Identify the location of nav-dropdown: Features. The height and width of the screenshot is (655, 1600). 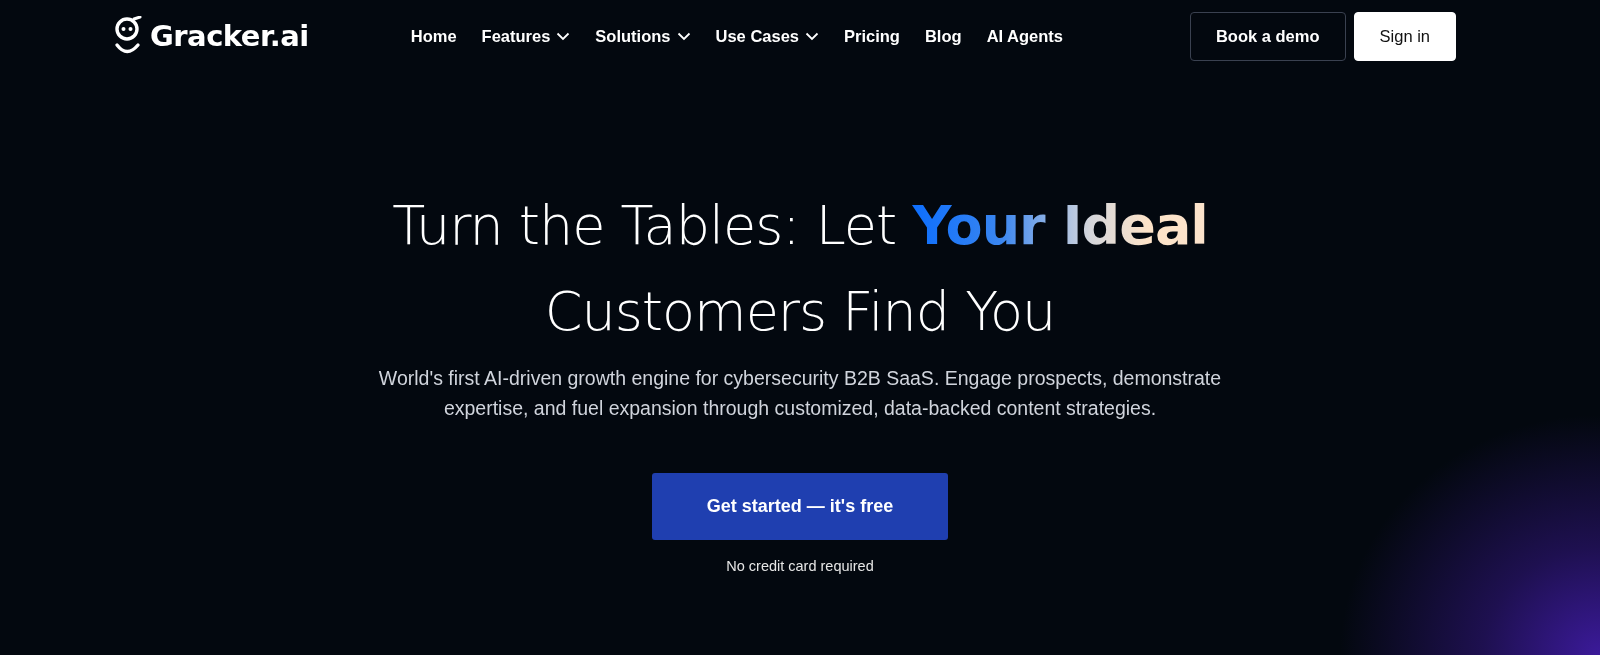
(526, 36).